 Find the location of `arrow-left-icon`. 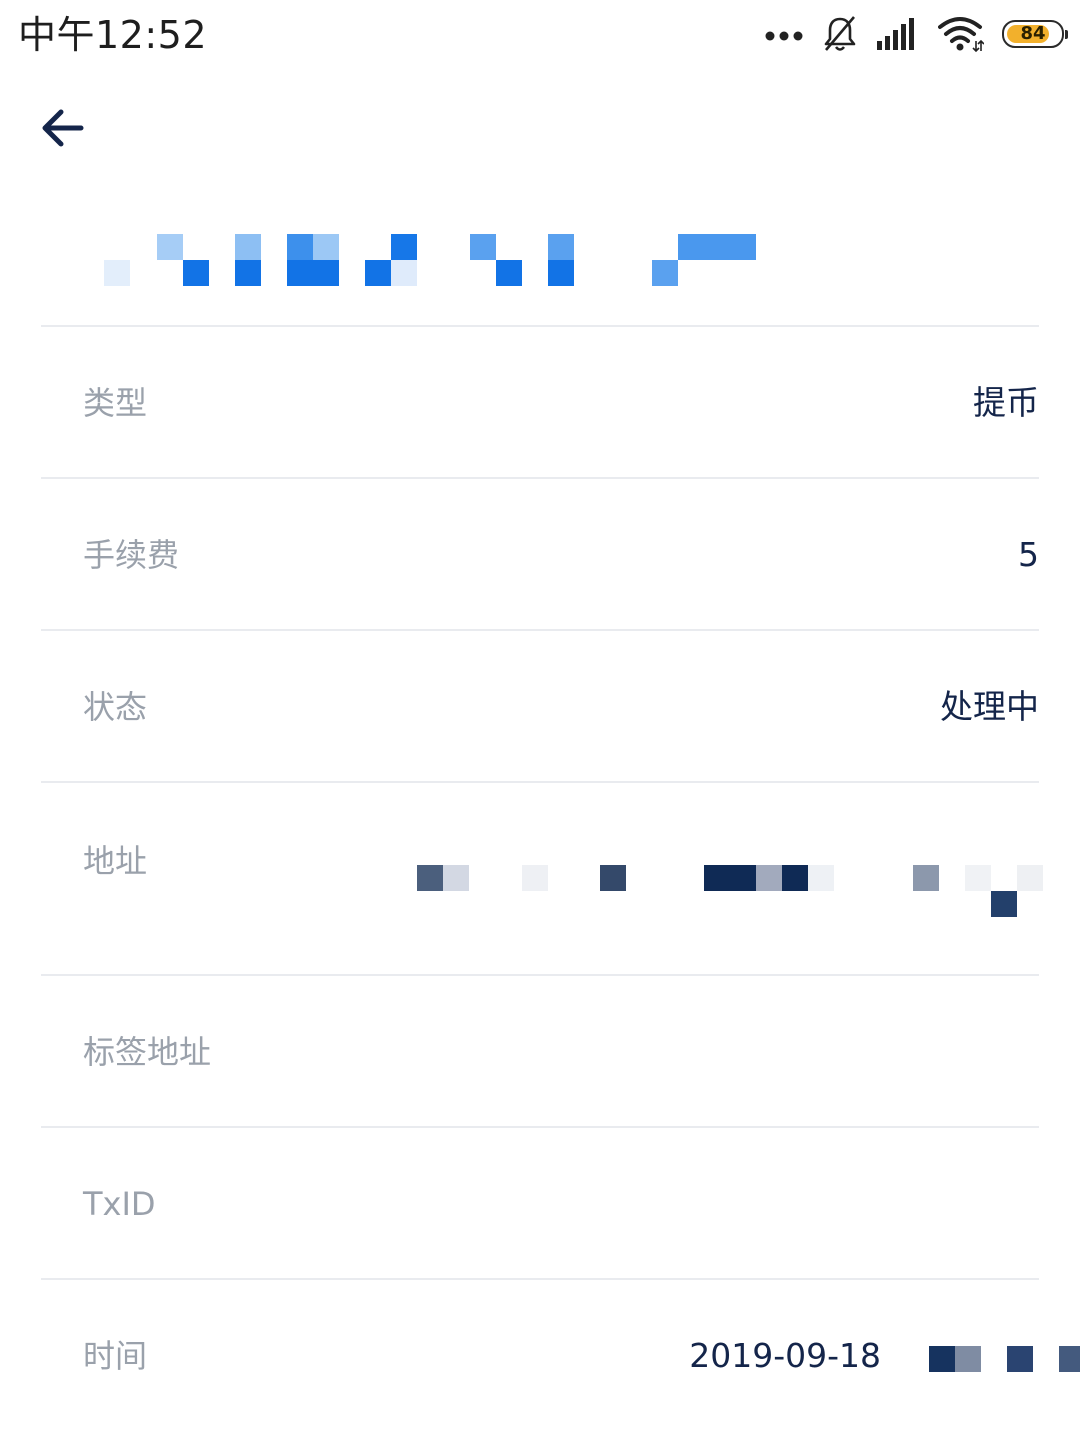

arrow-left-icon is located at coordinates (63, 128).